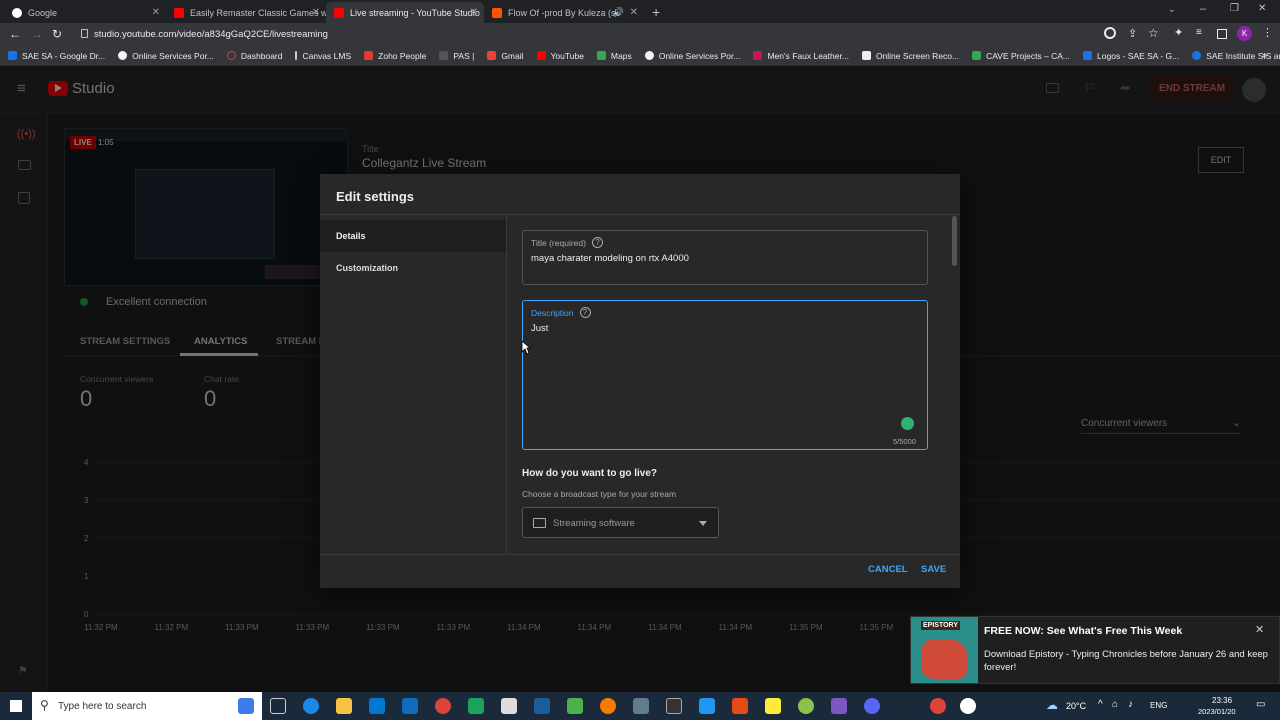  Describe the element at coordinates (1158, 705) in the screenshot. I see `language-indicator: ENG` at that location.